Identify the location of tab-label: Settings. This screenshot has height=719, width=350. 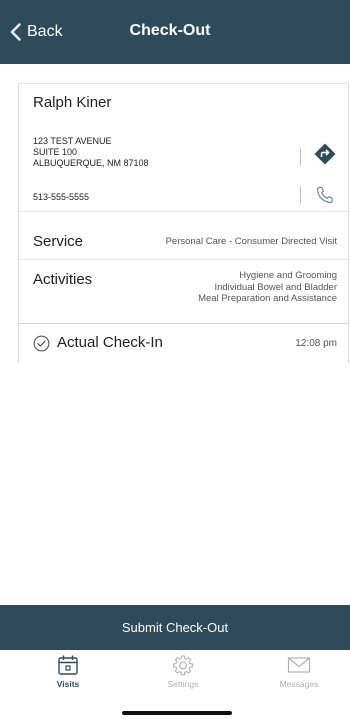
(183, 684).